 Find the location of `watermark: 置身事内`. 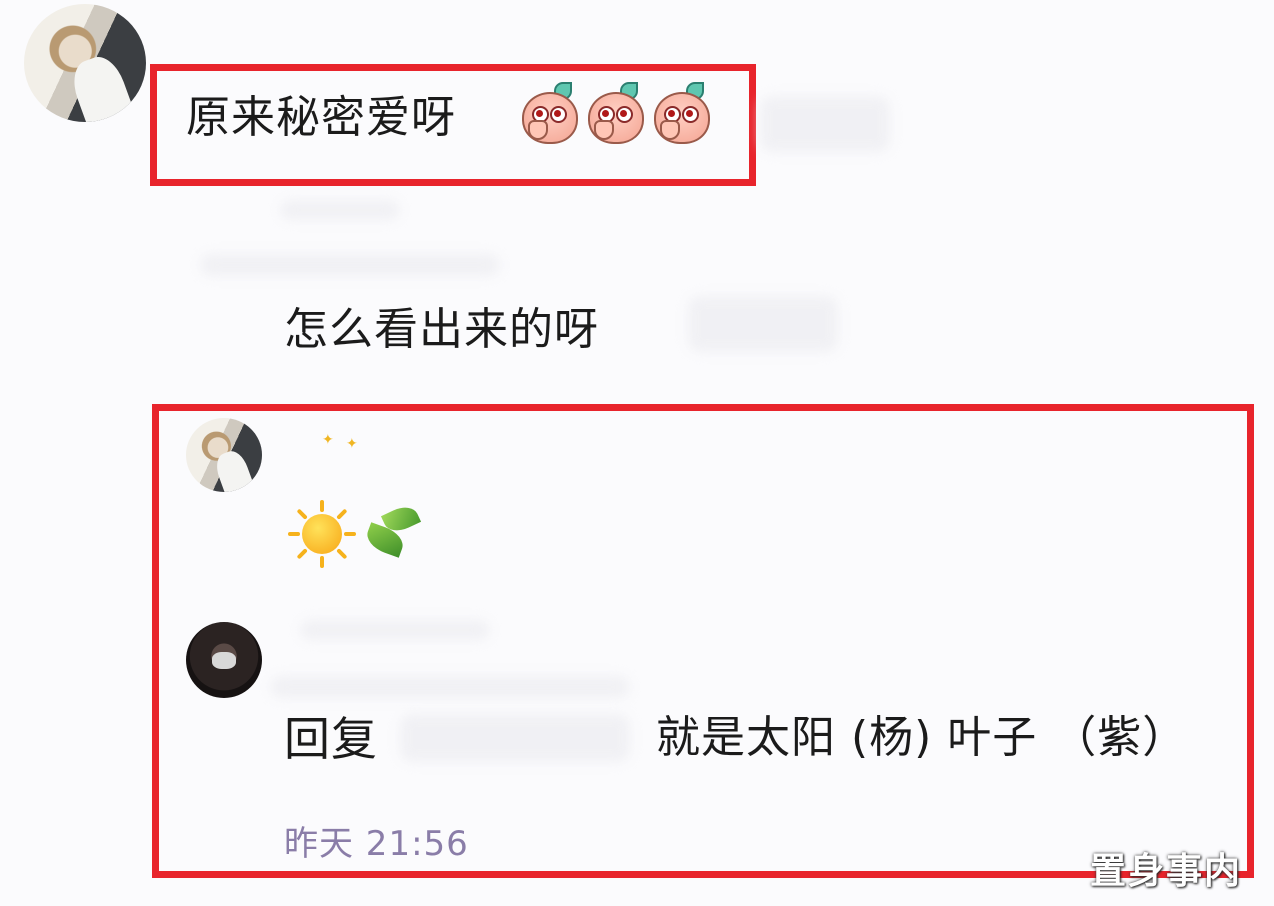

watermark: 置身事内 is located at coordinates (1166, 871).